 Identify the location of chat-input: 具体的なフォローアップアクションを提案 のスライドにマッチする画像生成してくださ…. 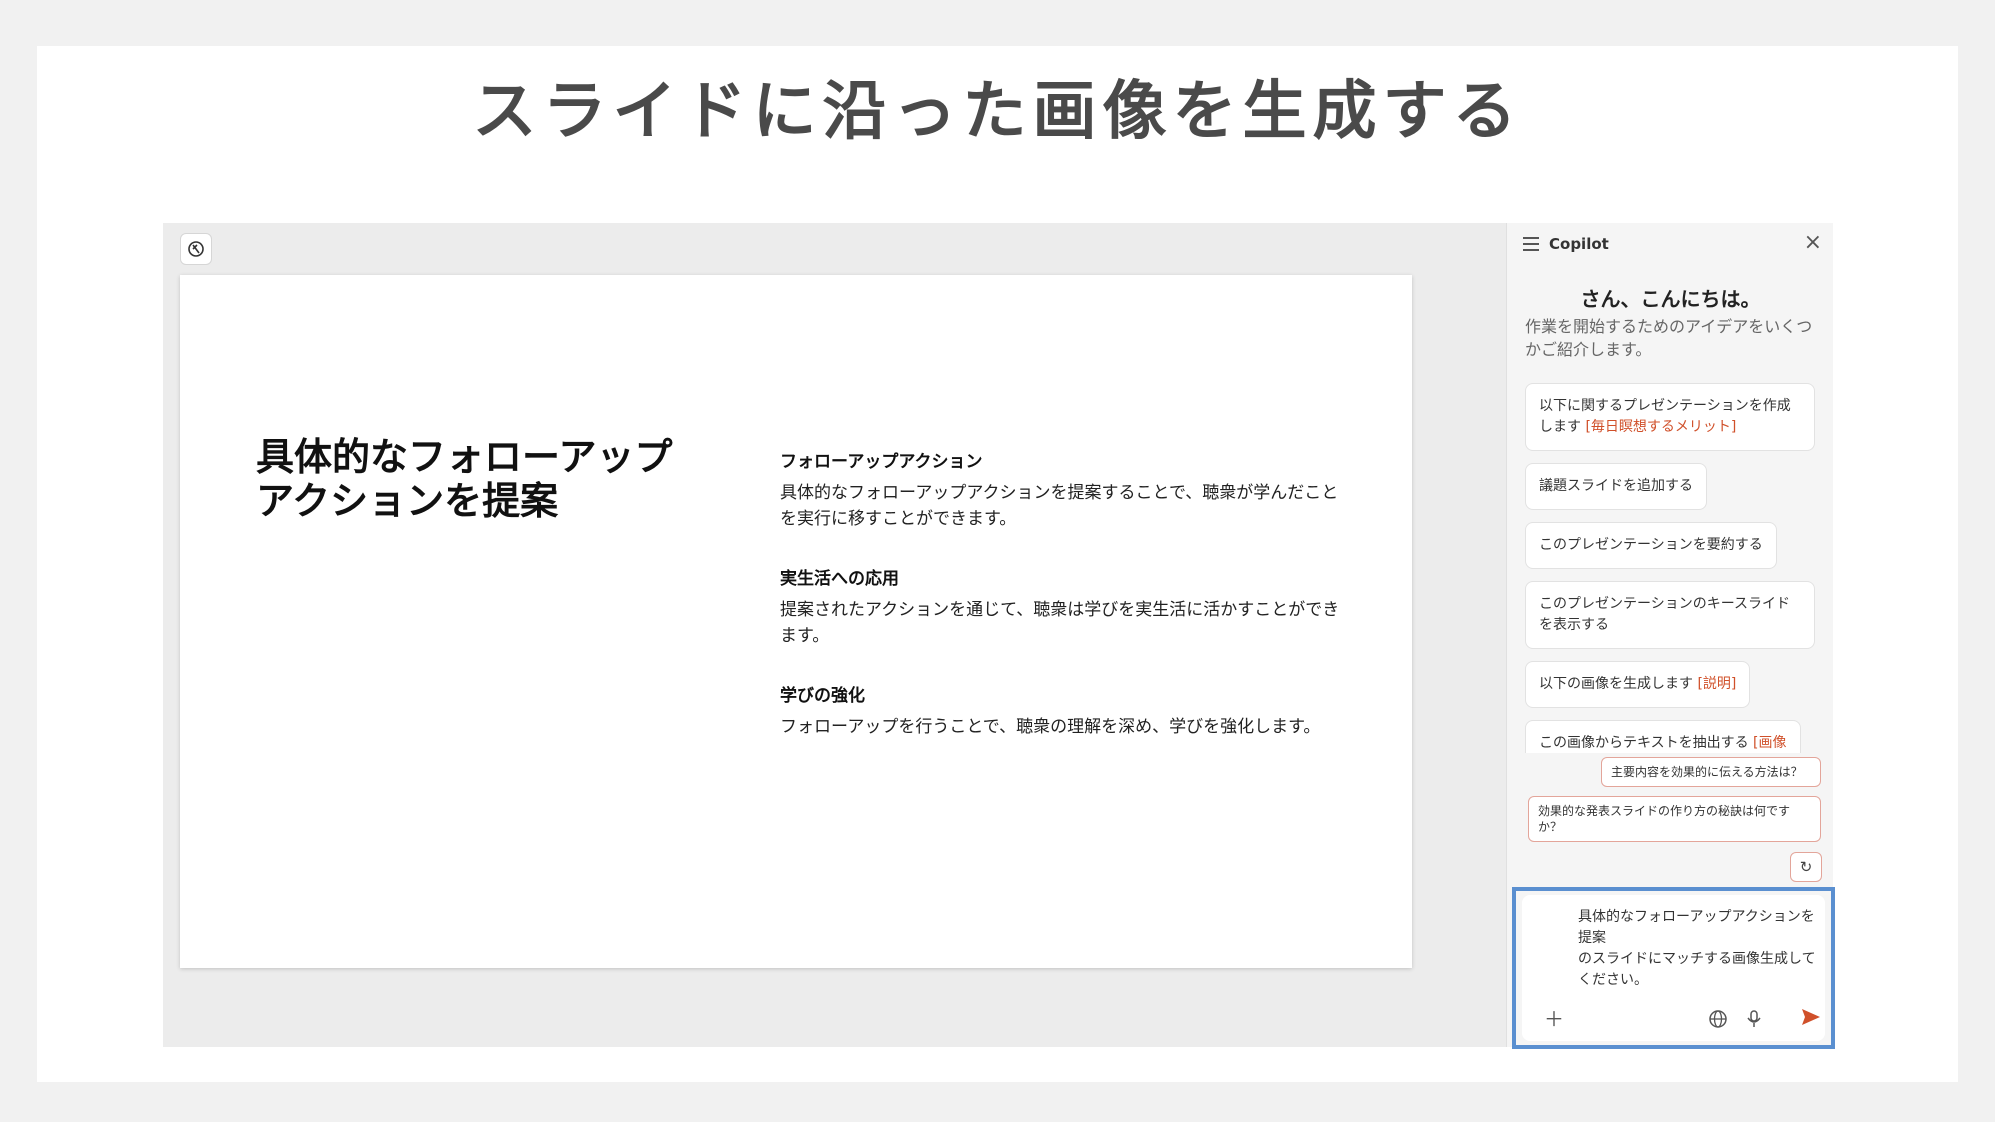
(1673, 968).